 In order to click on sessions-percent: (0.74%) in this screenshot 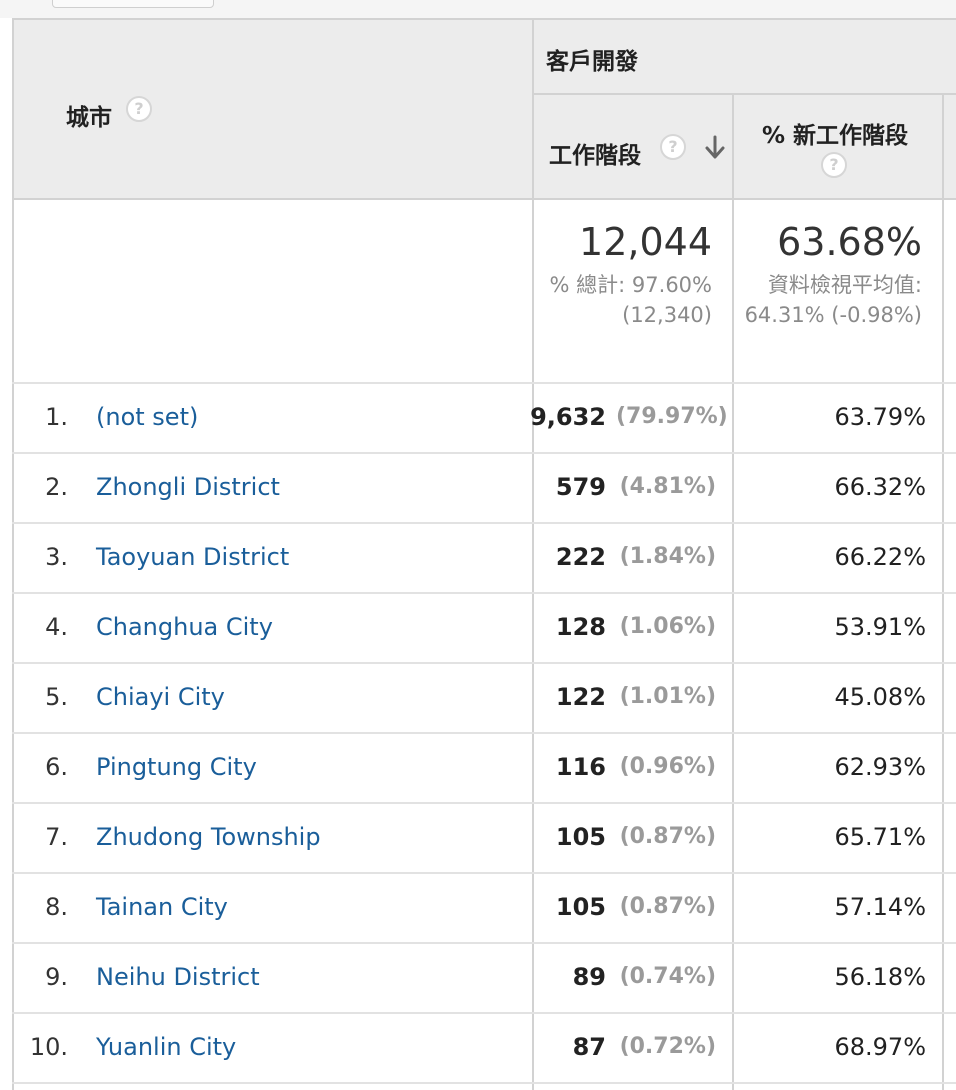, I will do `click(667, 976)`.